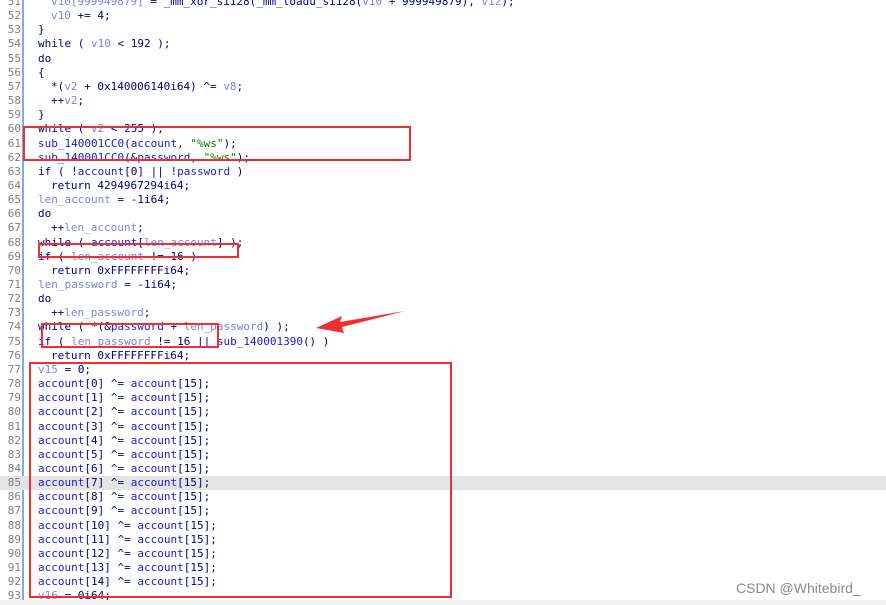  Describe the element at coordinates (798, 588) in the screenshot. I see `watermark: CSDN @Whitebird_` at that location.